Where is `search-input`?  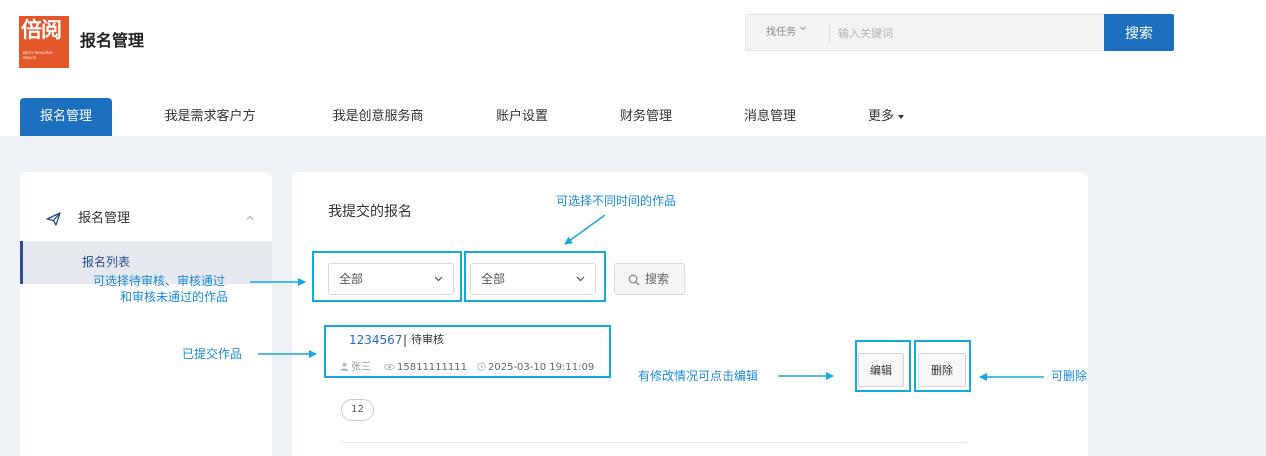 search-input is located at coordinates (965, 33).